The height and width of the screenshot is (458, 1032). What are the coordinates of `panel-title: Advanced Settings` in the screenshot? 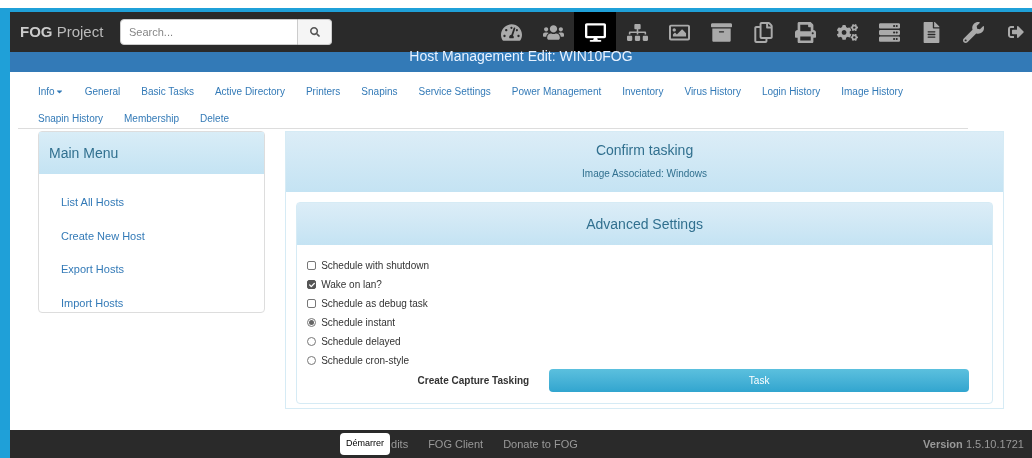 It's located at (644, 224).